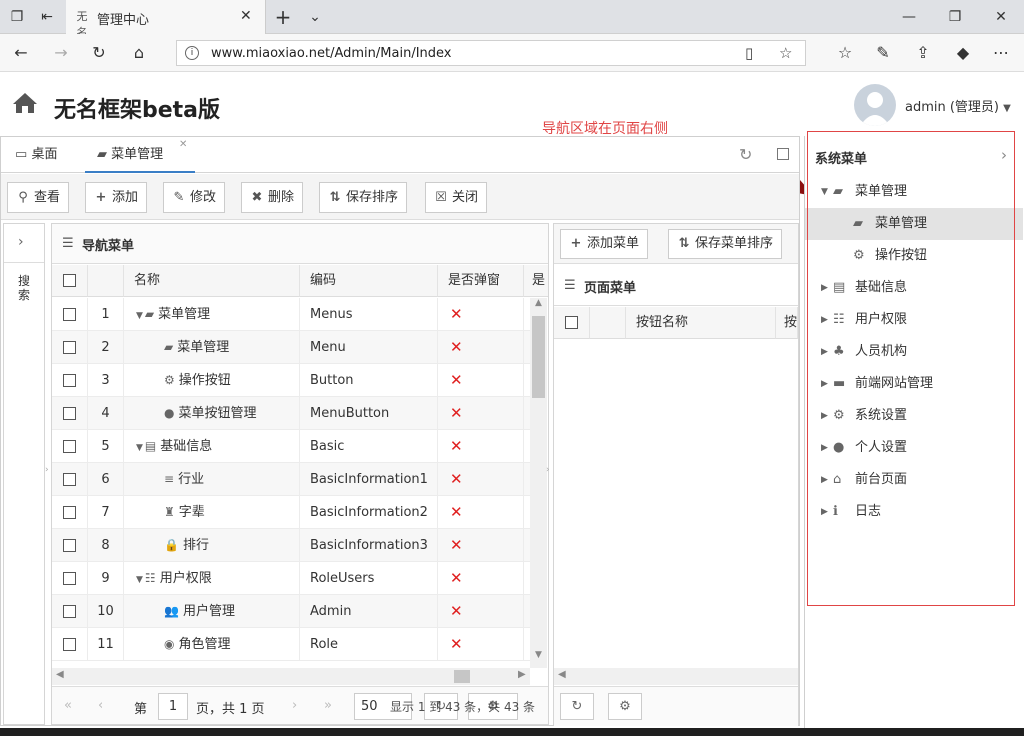  What do you see at coordinates (291, 413) in the screenshot?
I see `table-row: 4 ● 菜单按钮管理 MenuButton ✕` at bounding box center [291, 413].